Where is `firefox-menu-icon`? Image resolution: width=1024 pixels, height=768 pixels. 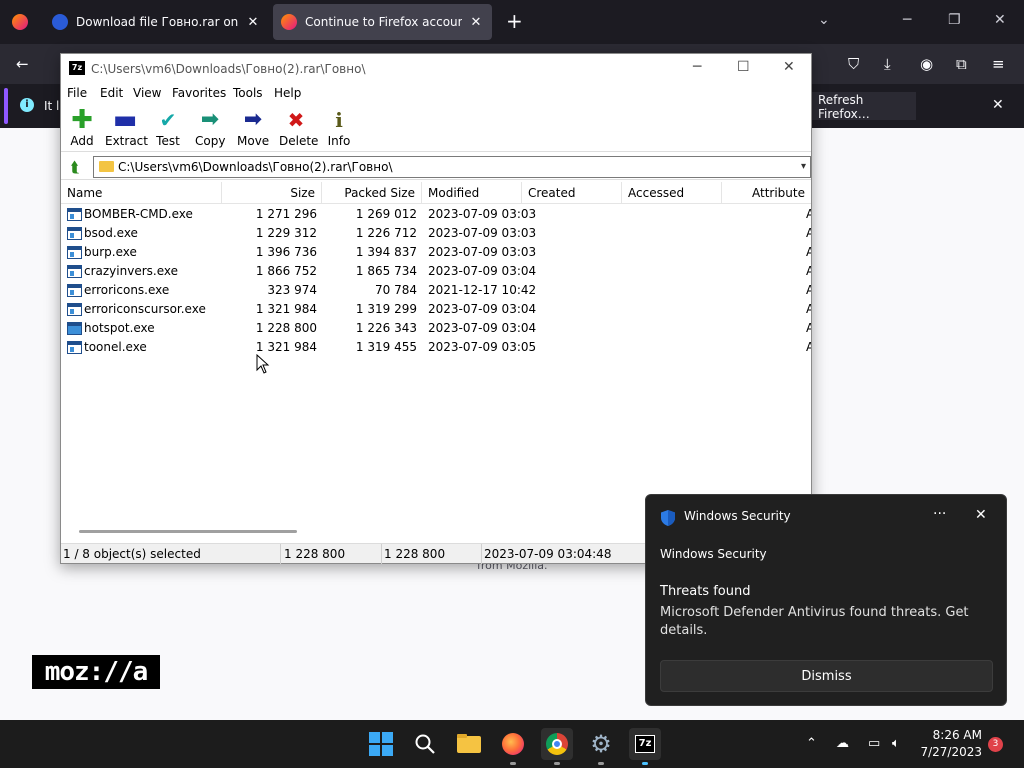 firefox-menu-icon is located at coordinates (20, 22).